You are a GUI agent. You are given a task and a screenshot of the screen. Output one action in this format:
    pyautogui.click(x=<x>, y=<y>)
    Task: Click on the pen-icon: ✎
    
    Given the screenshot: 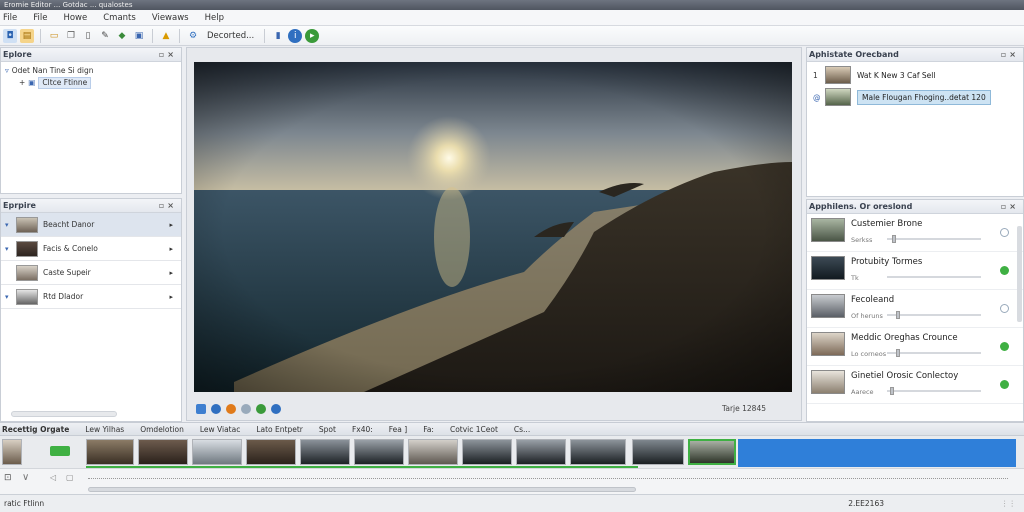 What is the action you would take?
    pyautogui.click(x=105, y=36)
    